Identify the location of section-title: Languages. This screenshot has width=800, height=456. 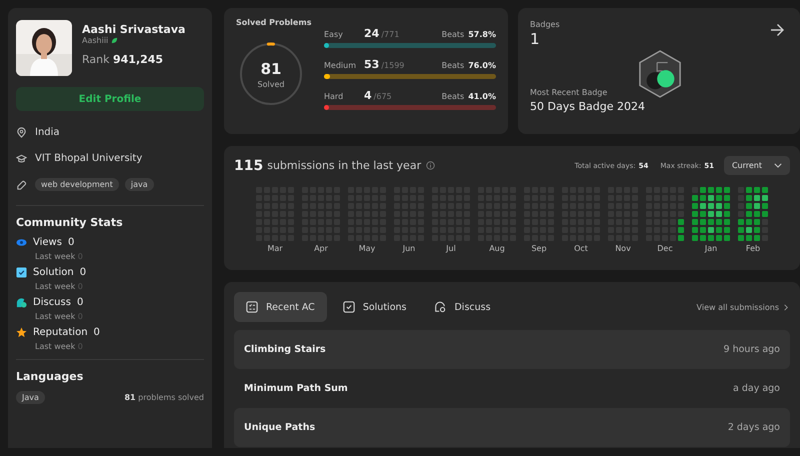
(50, 376).